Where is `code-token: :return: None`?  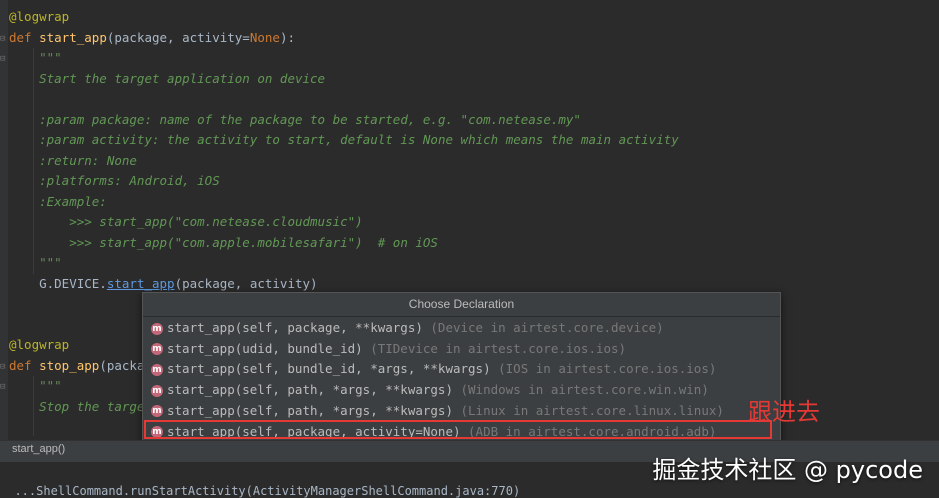 code-token: :return: None is located at coordinates (73, 160).